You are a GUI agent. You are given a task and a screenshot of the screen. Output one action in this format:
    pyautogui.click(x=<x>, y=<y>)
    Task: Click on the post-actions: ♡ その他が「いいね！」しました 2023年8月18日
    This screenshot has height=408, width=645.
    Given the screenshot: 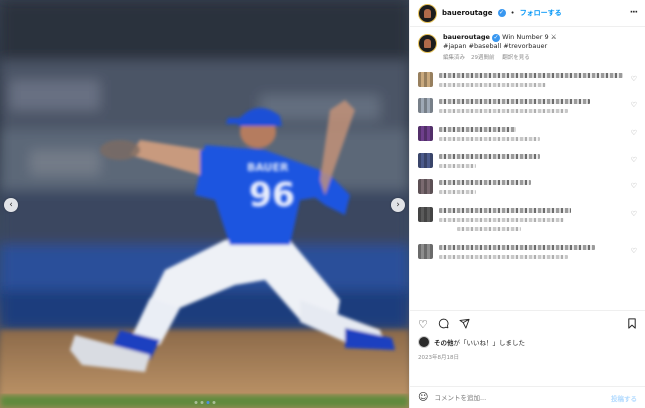 What is the action you would take?
    pyautogui.click(x=527, y=348)
    